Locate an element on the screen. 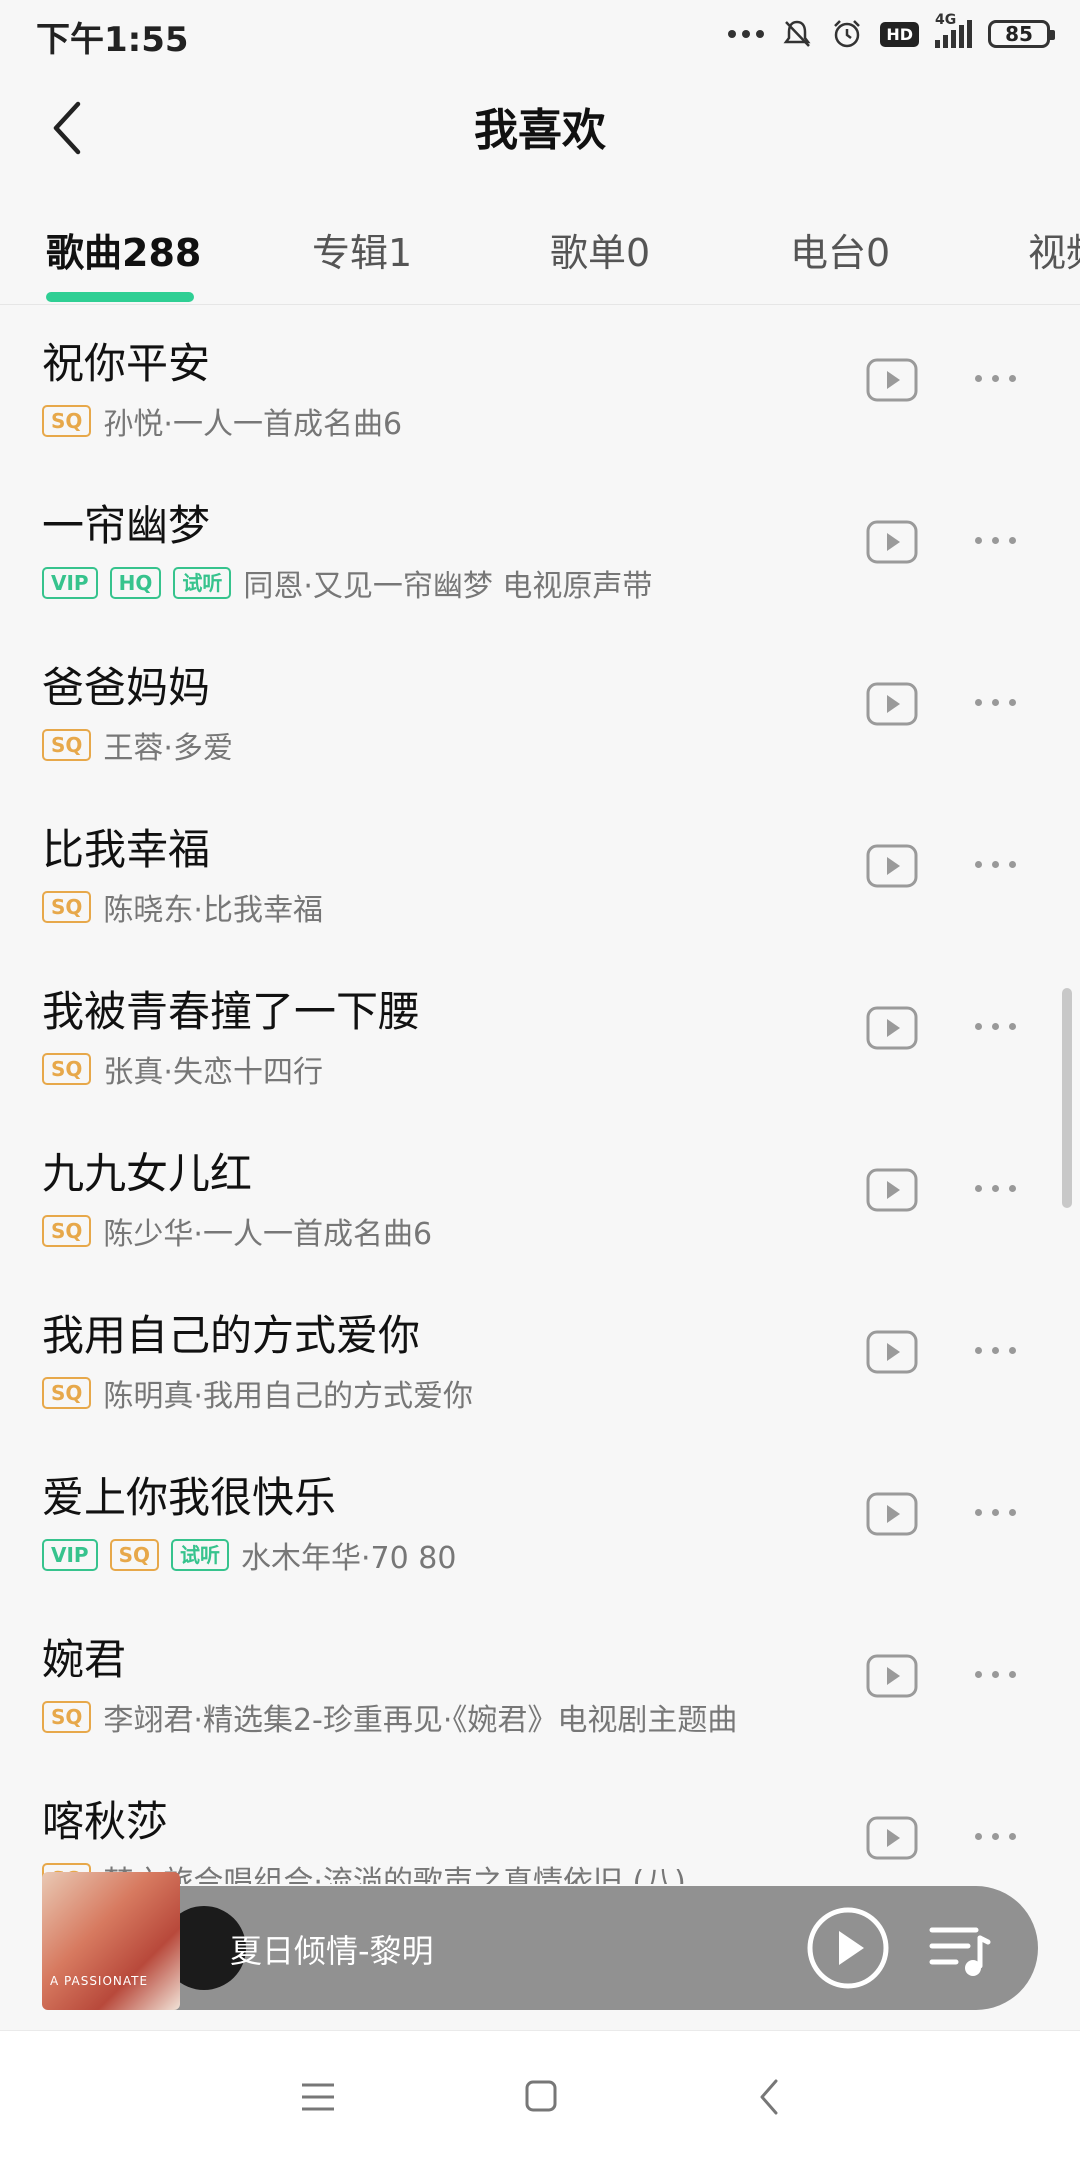  tab-videos: 视频 is located at coordinates (1054, 249).